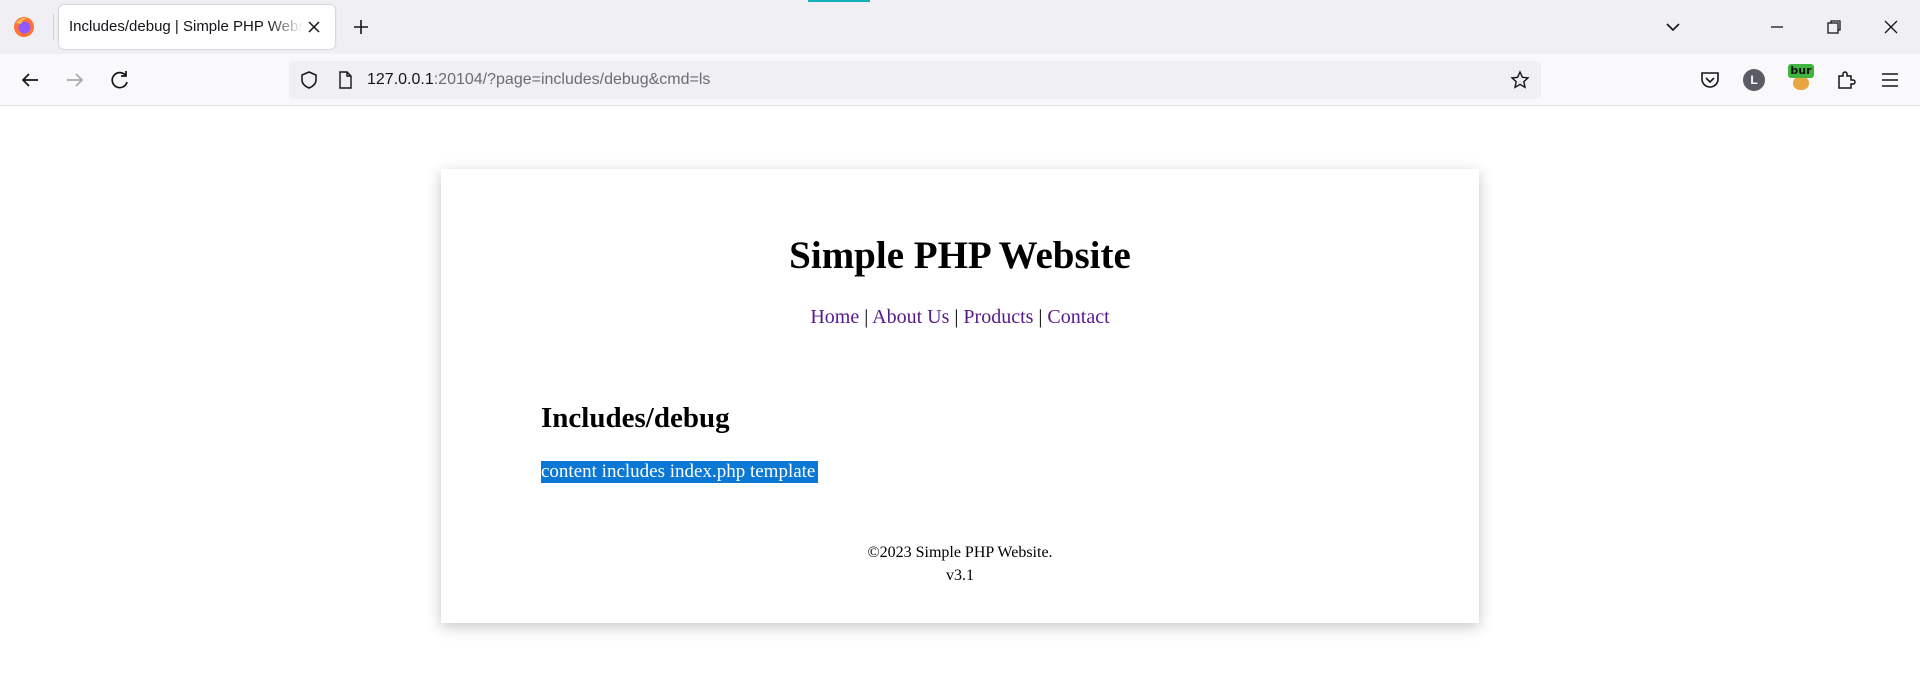 The width and height of the screenshot is (1920, 700). What do you see at coordinates (24, 27) in the screenshot?
I see `firefox-icon` at bounding box center [24, 27].